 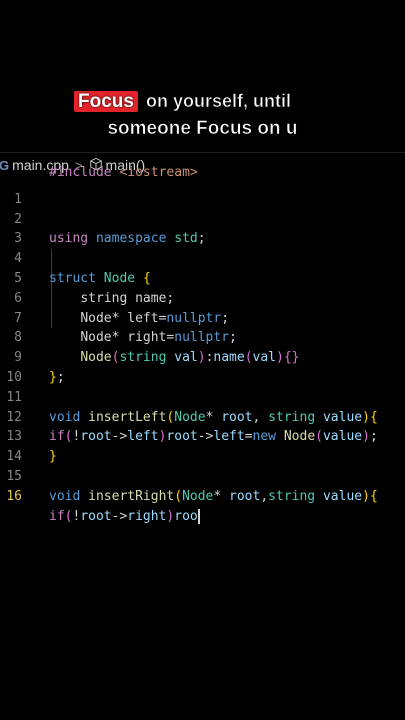 I want to click on code-line: 10, so click(x=202, y=366).